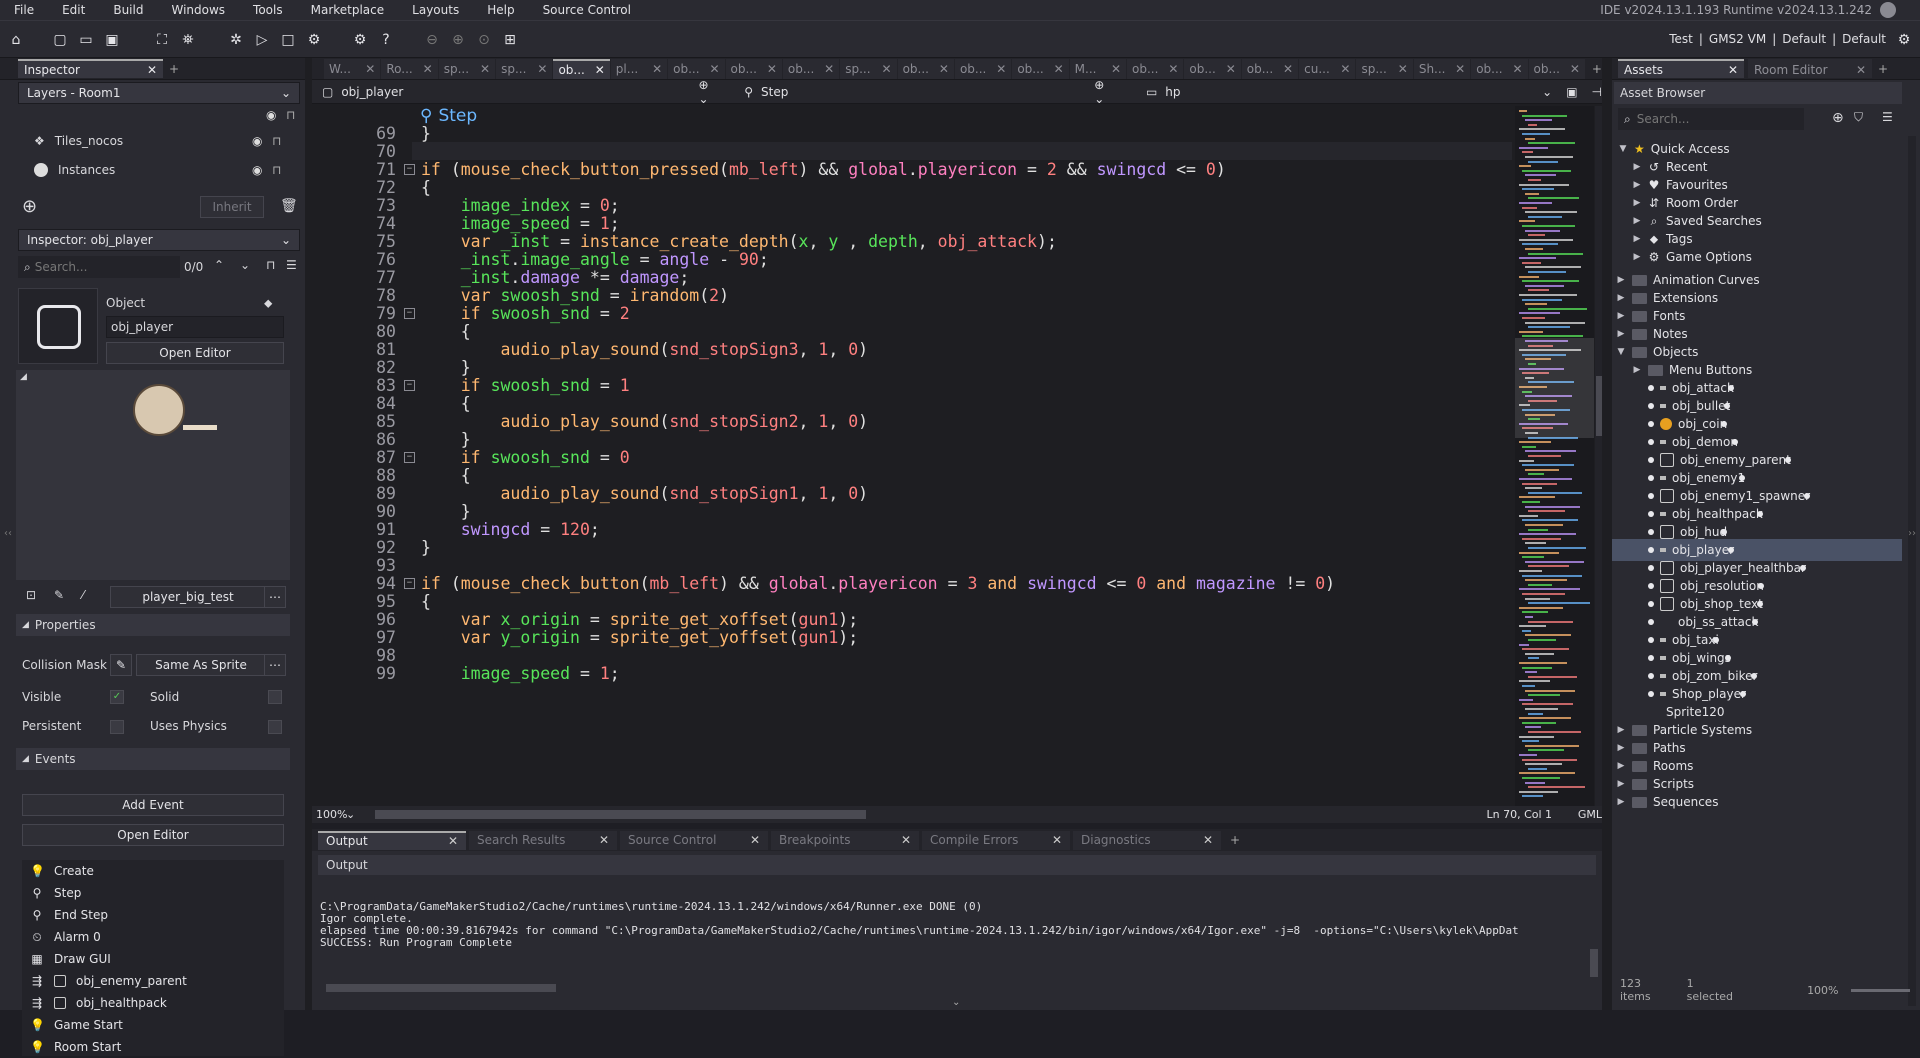  I want to click on brush-icon: ⁄, so click(83, 595).